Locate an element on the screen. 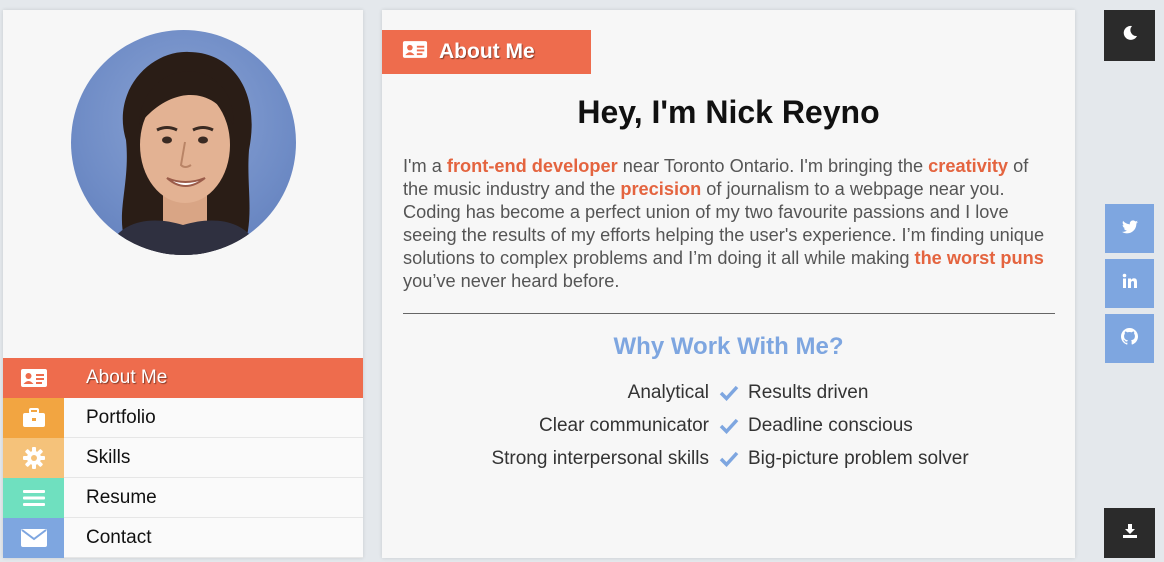  linkedin-icon is located at coordinates (1130, 283).